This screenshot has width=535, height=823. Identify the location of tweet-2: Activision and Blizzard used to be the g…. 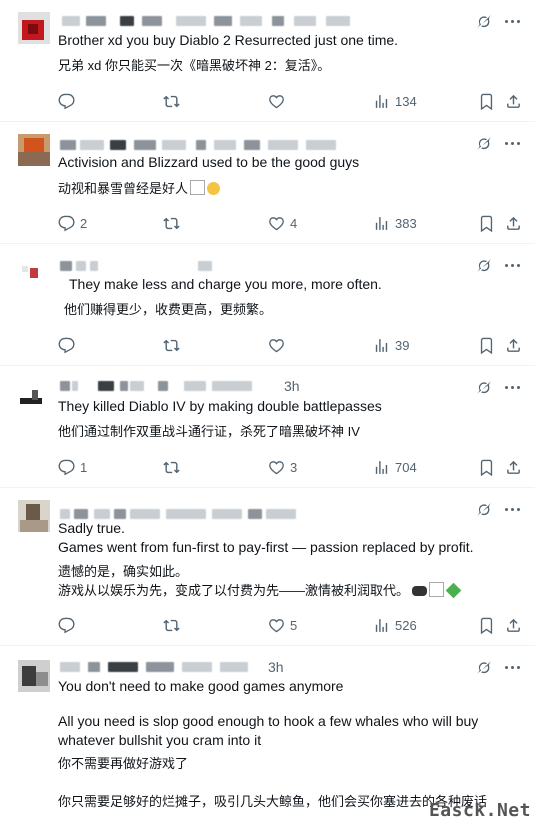
(267, 183).